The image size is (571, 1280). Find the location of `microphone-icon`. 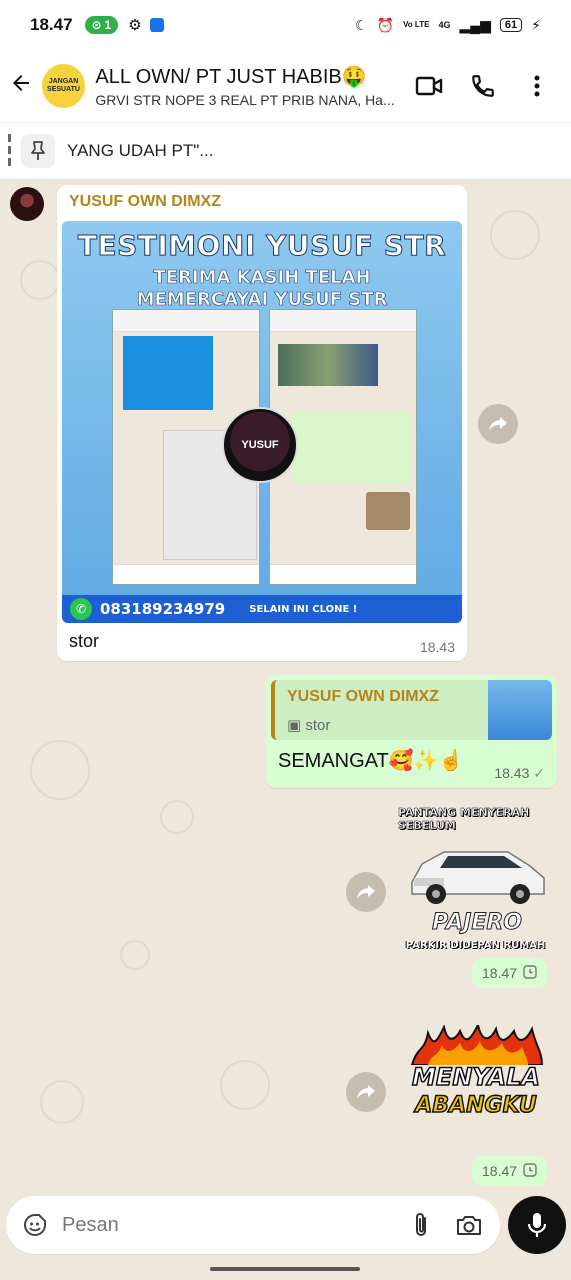

microphone-icon is located at coordinates (537, 1225).